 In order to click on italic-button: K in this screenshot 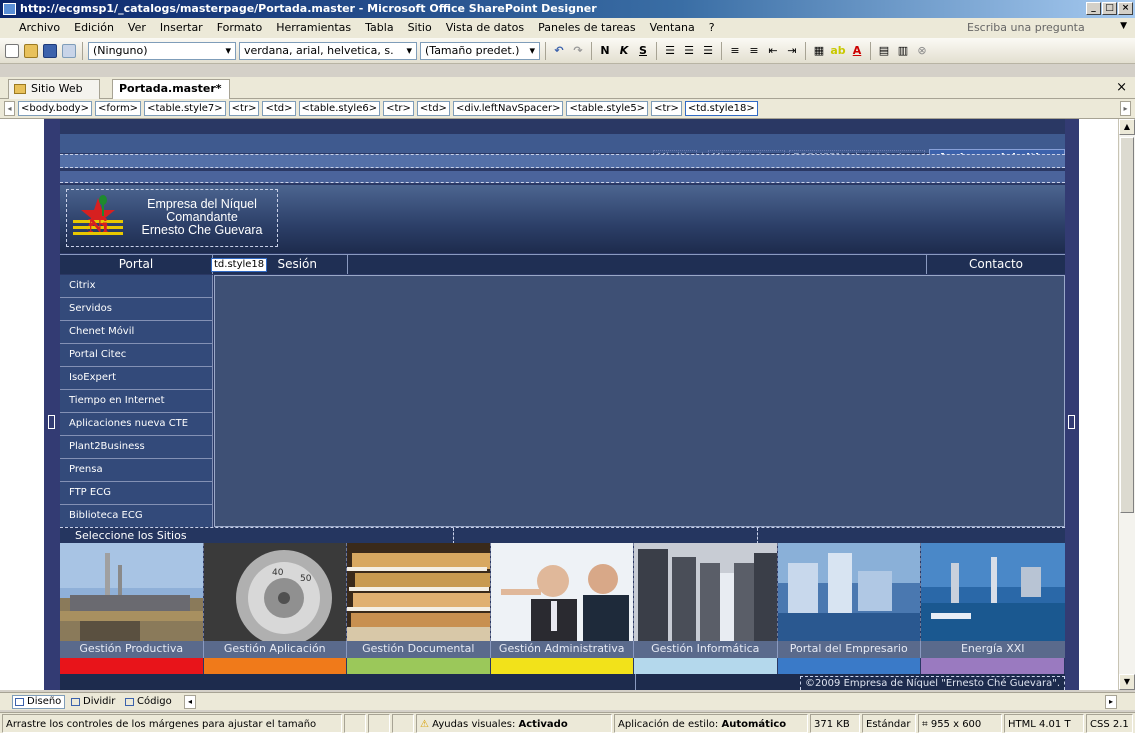, I will do `click(624, 51)`.